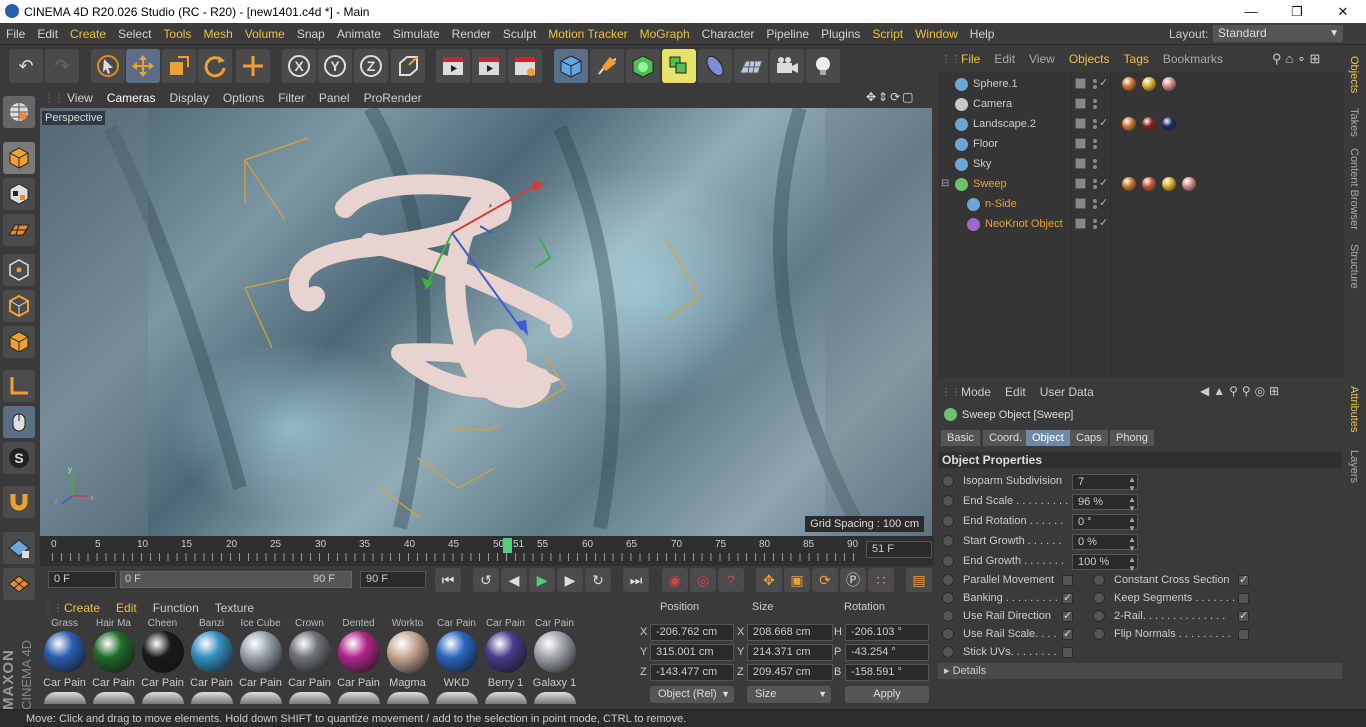  Describe the element at coordinates (176, 608) in the screenshot. I see `material-menu-function: Function` at that location.